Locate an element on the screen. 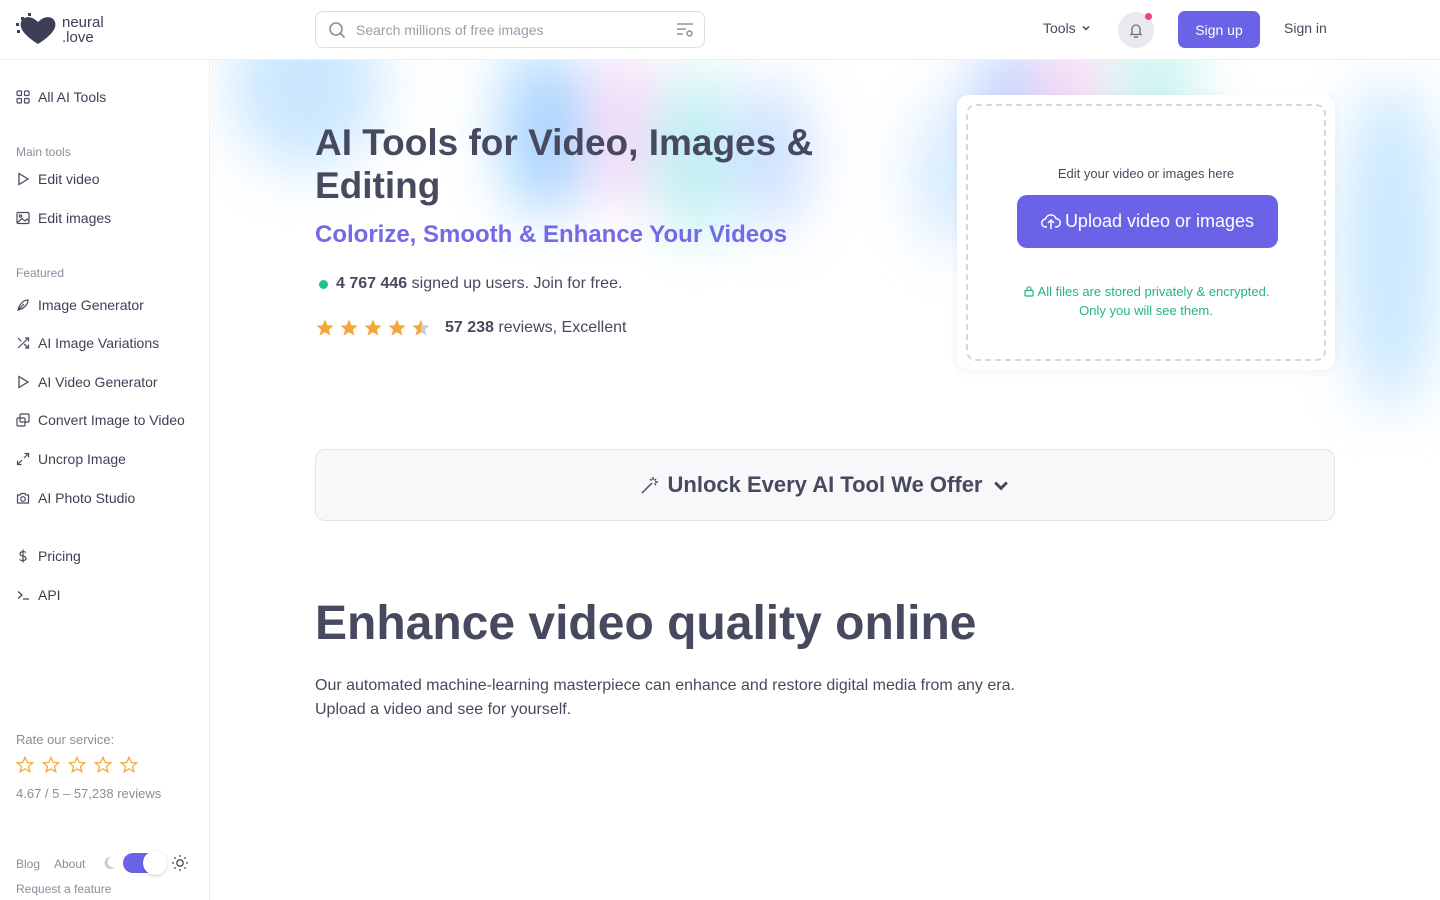 The image size is (1440, 900). sidebar-item-edit-video: Edit video is located at coordinates (57, 179).